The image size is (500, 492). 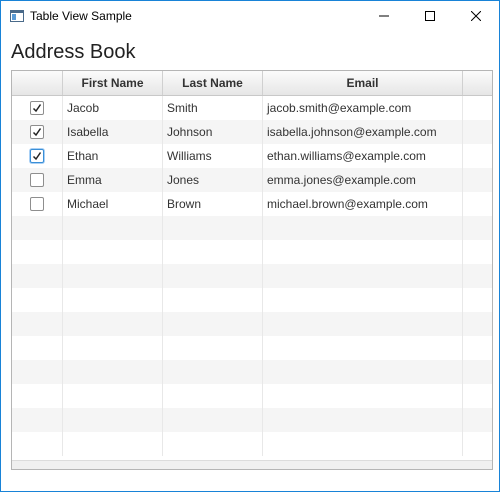 I want to click on minimize-icon, so click(x=384, y=16).